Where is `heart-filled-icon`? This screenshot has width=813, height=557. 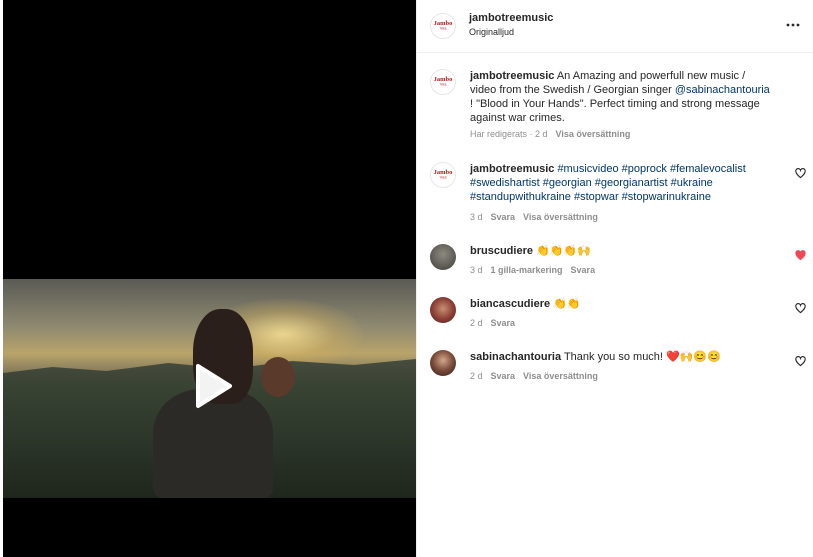 heart-filled-icon is located at coordinates (800, 255).